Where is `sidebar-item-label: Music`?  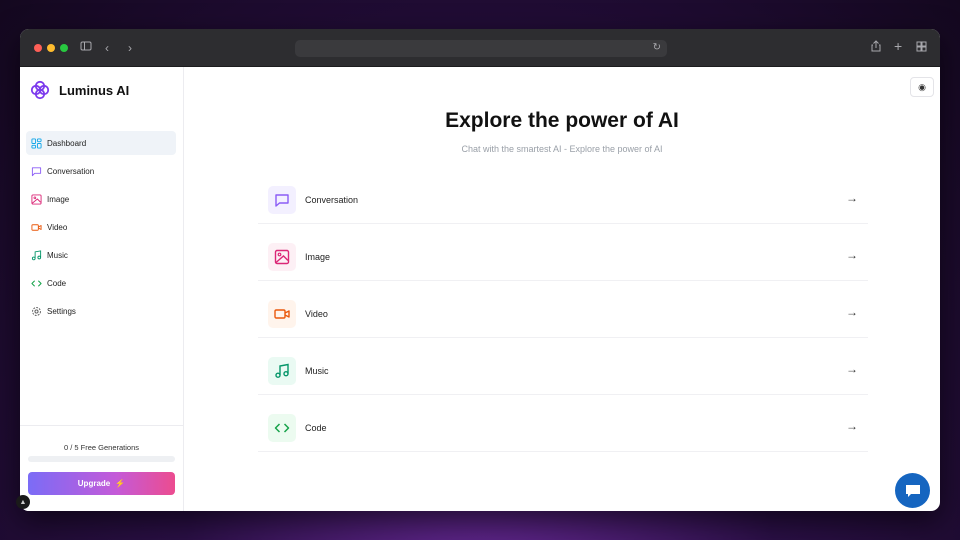 sidebar-item-label: Music is located at coordinates (57, 255).